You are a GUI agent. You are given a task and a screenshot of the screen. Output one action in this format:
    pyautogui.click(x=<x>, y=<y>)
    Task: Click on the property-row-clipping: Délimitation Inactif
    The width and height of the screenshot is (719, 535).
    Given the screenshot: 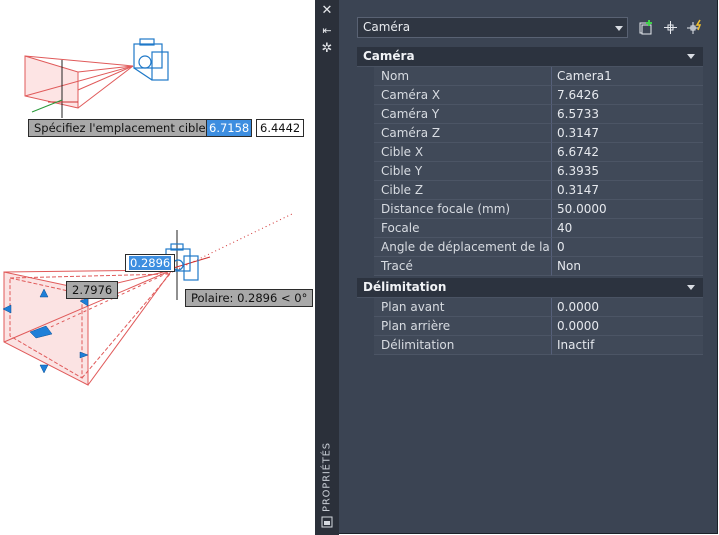 What is the action you would take?
    pyautogui.click(x=530, y=345)
    